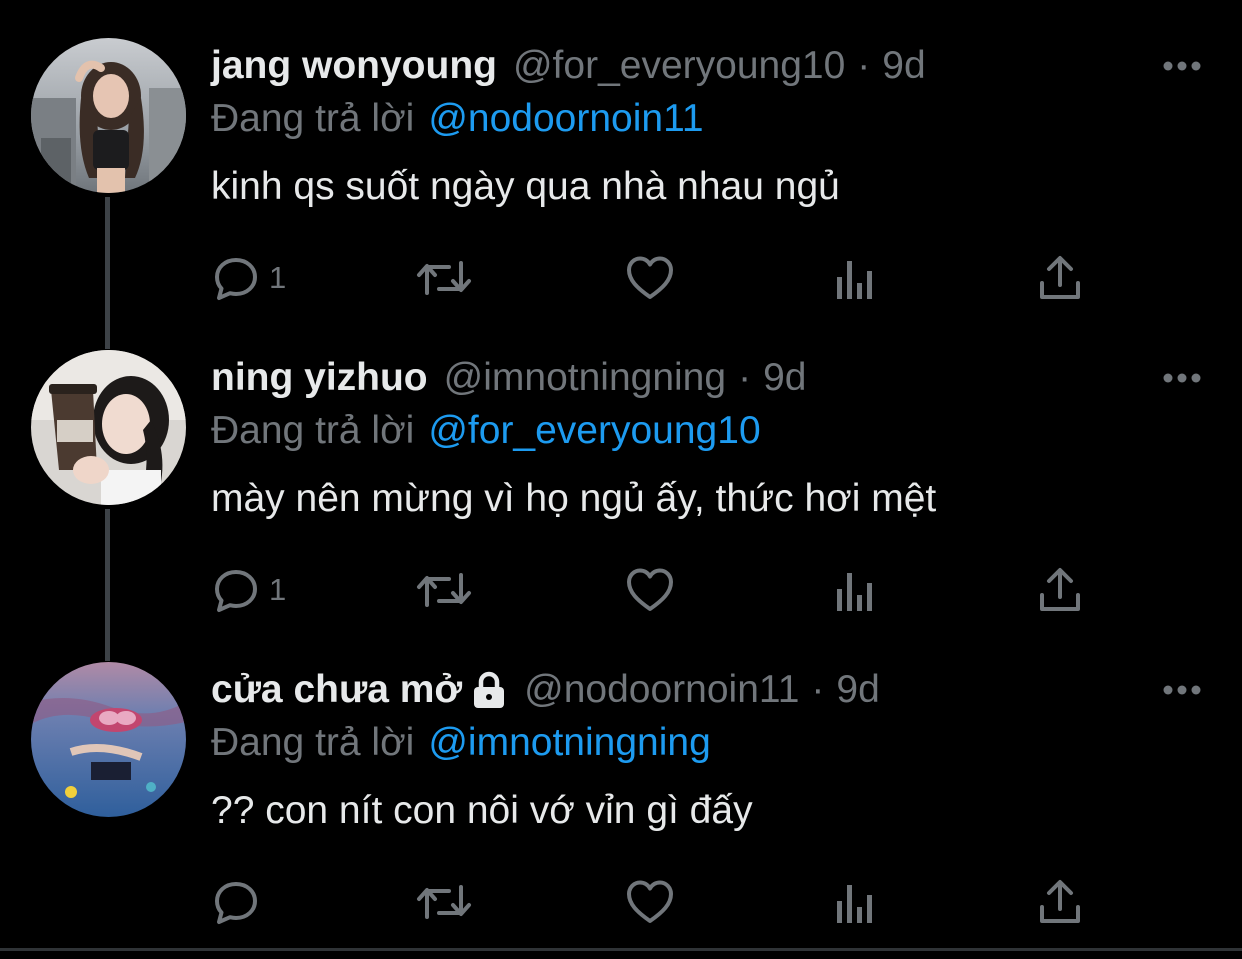  I want to click on tweet-header: cửa chưa mở @nodoornoin11 · 9d, so click(545, 690).